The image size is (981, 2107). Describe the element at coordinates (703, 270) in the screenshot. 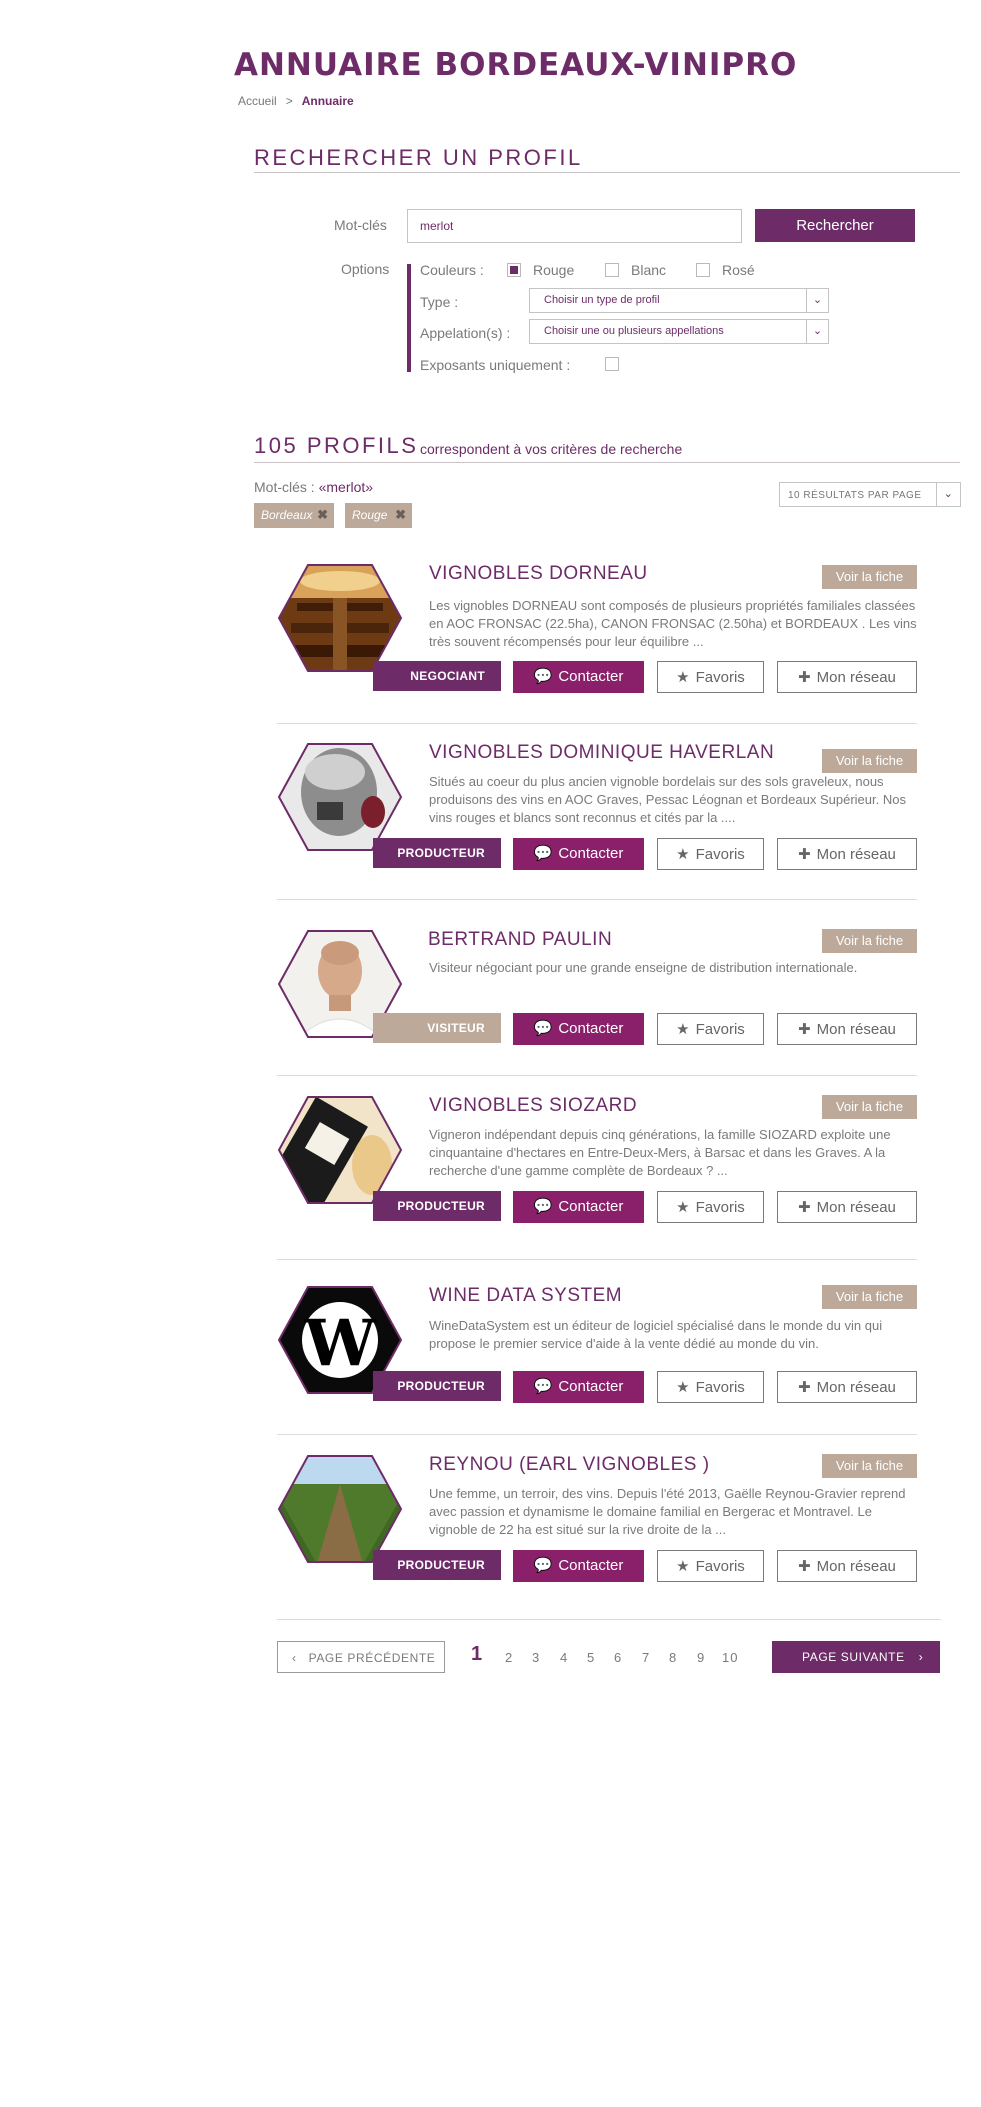

I see `checkbox-color-rose` at that location.